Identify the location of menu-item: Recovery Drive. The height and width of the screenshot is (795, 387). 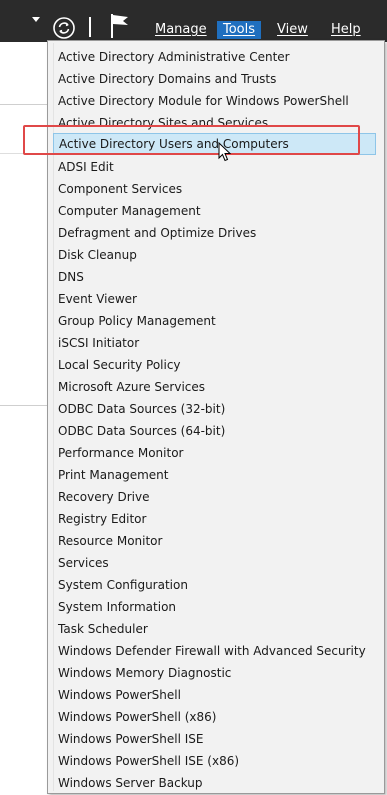
(103, 497).